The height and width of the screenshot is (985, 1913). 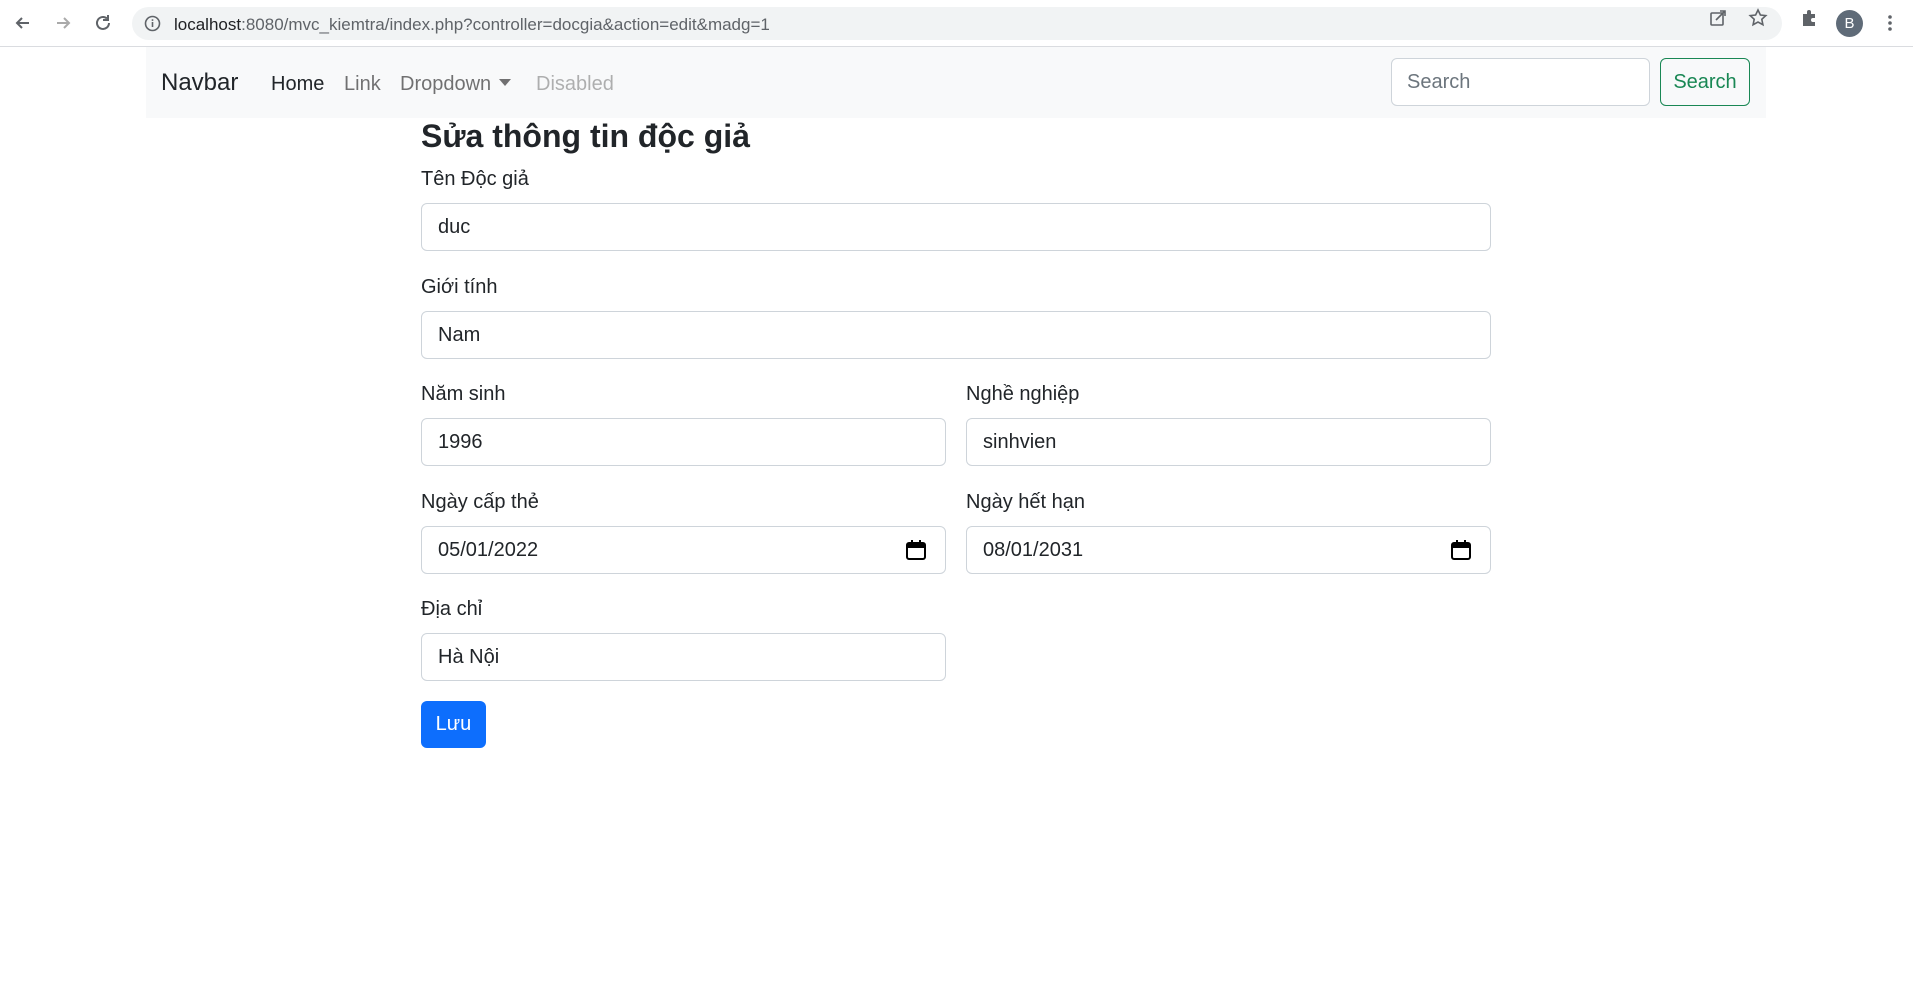 What do you see at coordinates (103, 23) in the screenshot?
I see `reload-icon` at bounding box center [103, 23].